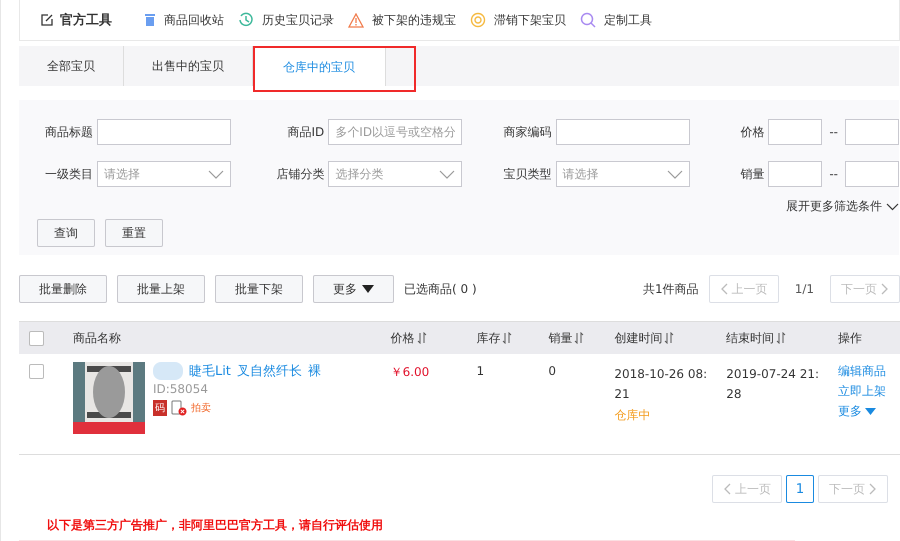 Image resolution: width=900 pixels, height=541 pixels. What do you see at coordinates (36, 338) in the screenshot?
I see `select-all-checkbox` at bounding box center [36, 338].